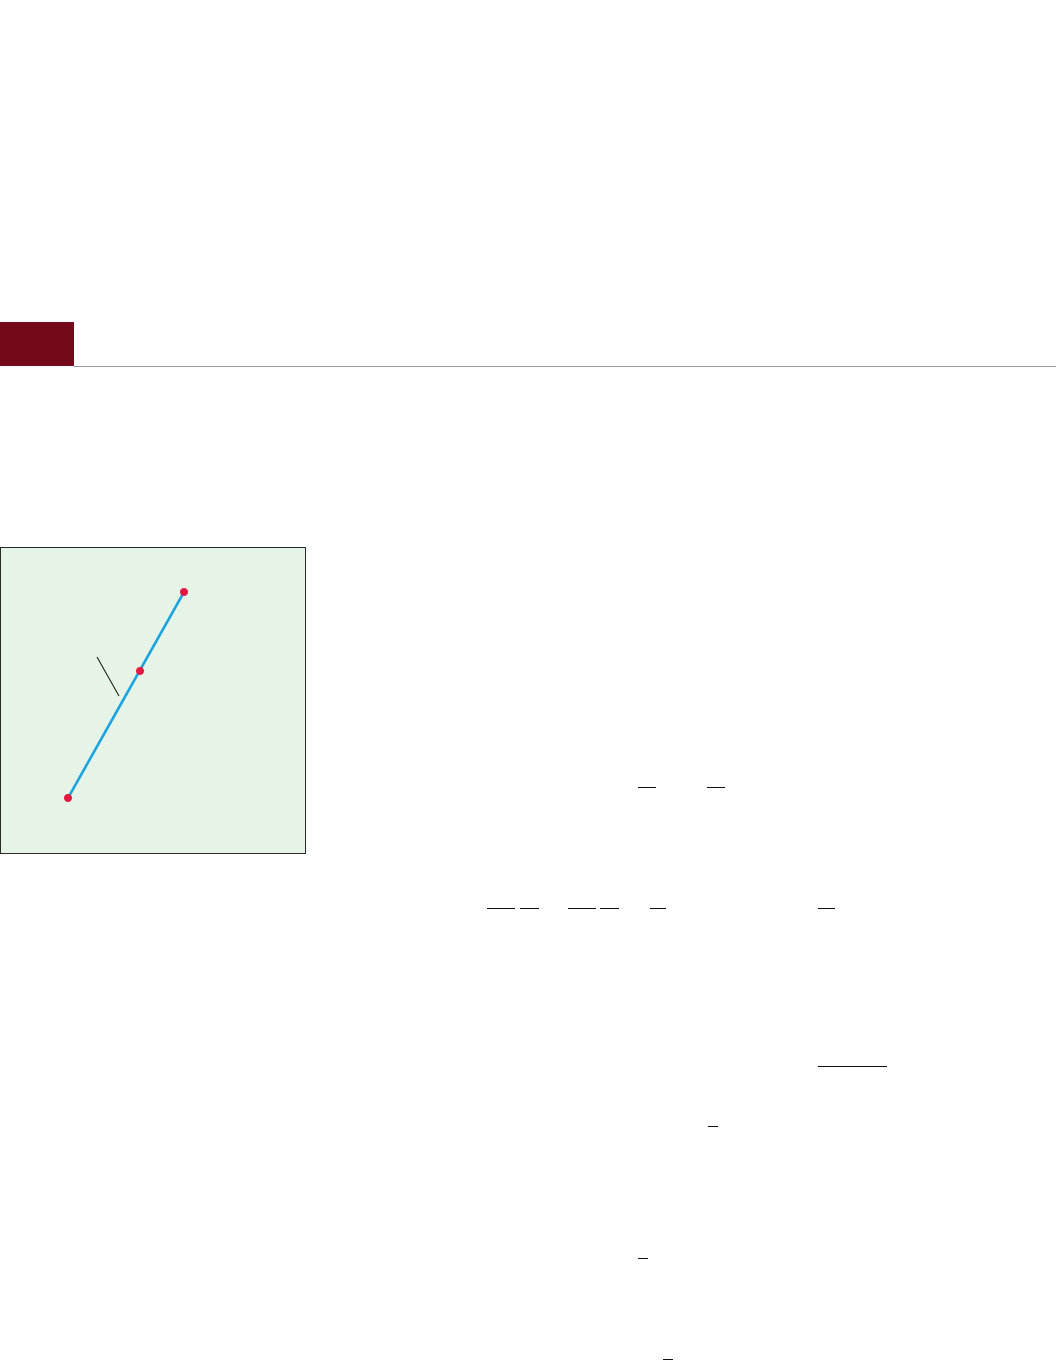  I want to click on segment-line, so click(126, 695).